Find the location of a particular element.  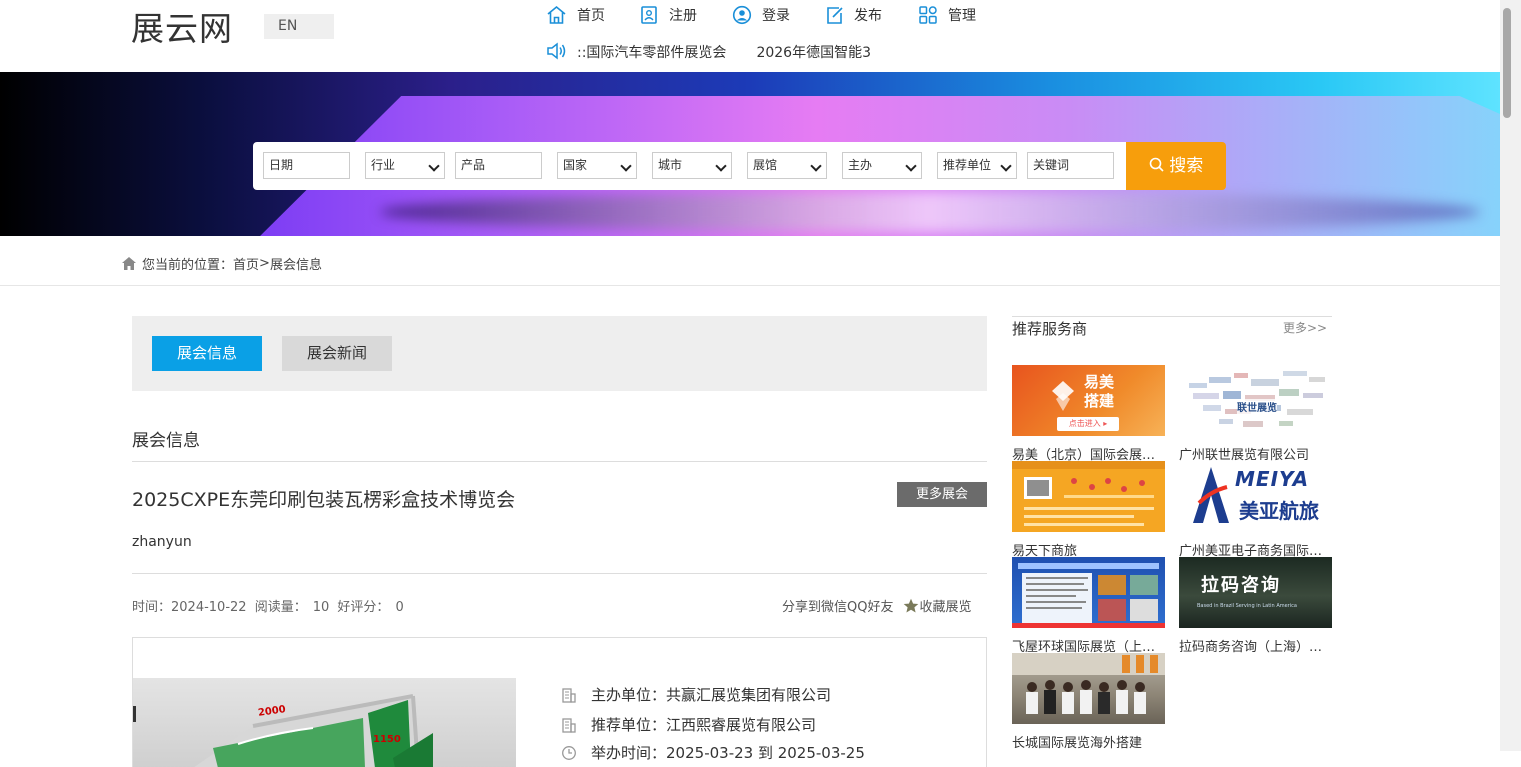

more-exhibitions-button: 更多展会 is located at coordinates (942, 494).